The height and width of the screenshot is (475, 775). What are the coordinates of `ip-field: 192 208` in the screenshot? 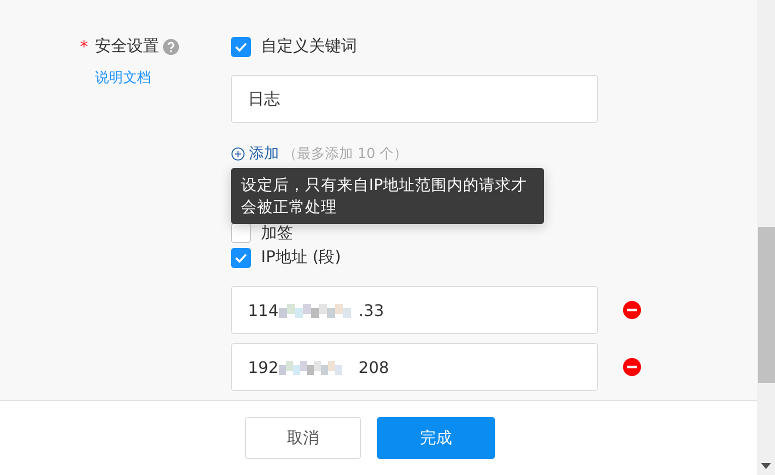 It's located at (414, 367).